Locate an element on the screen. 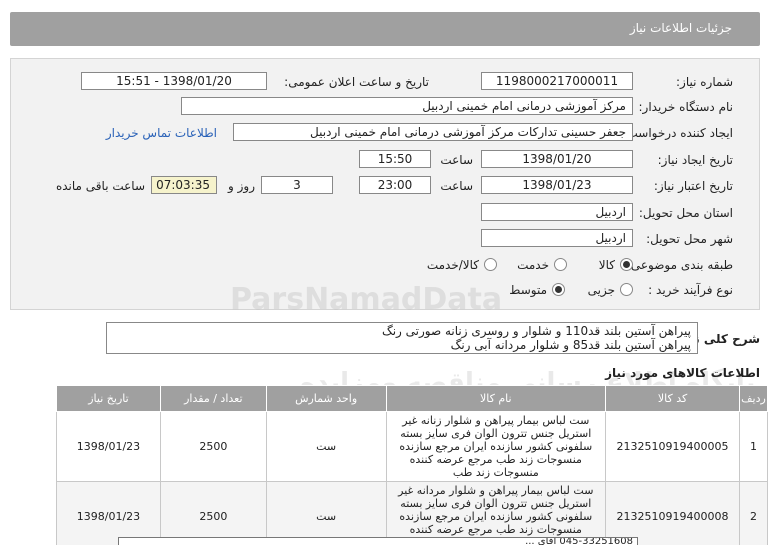 Image resolution: width=770 pixels, height=545 pixels. category-goods-label: کالا is located at coordinates (606, 265).